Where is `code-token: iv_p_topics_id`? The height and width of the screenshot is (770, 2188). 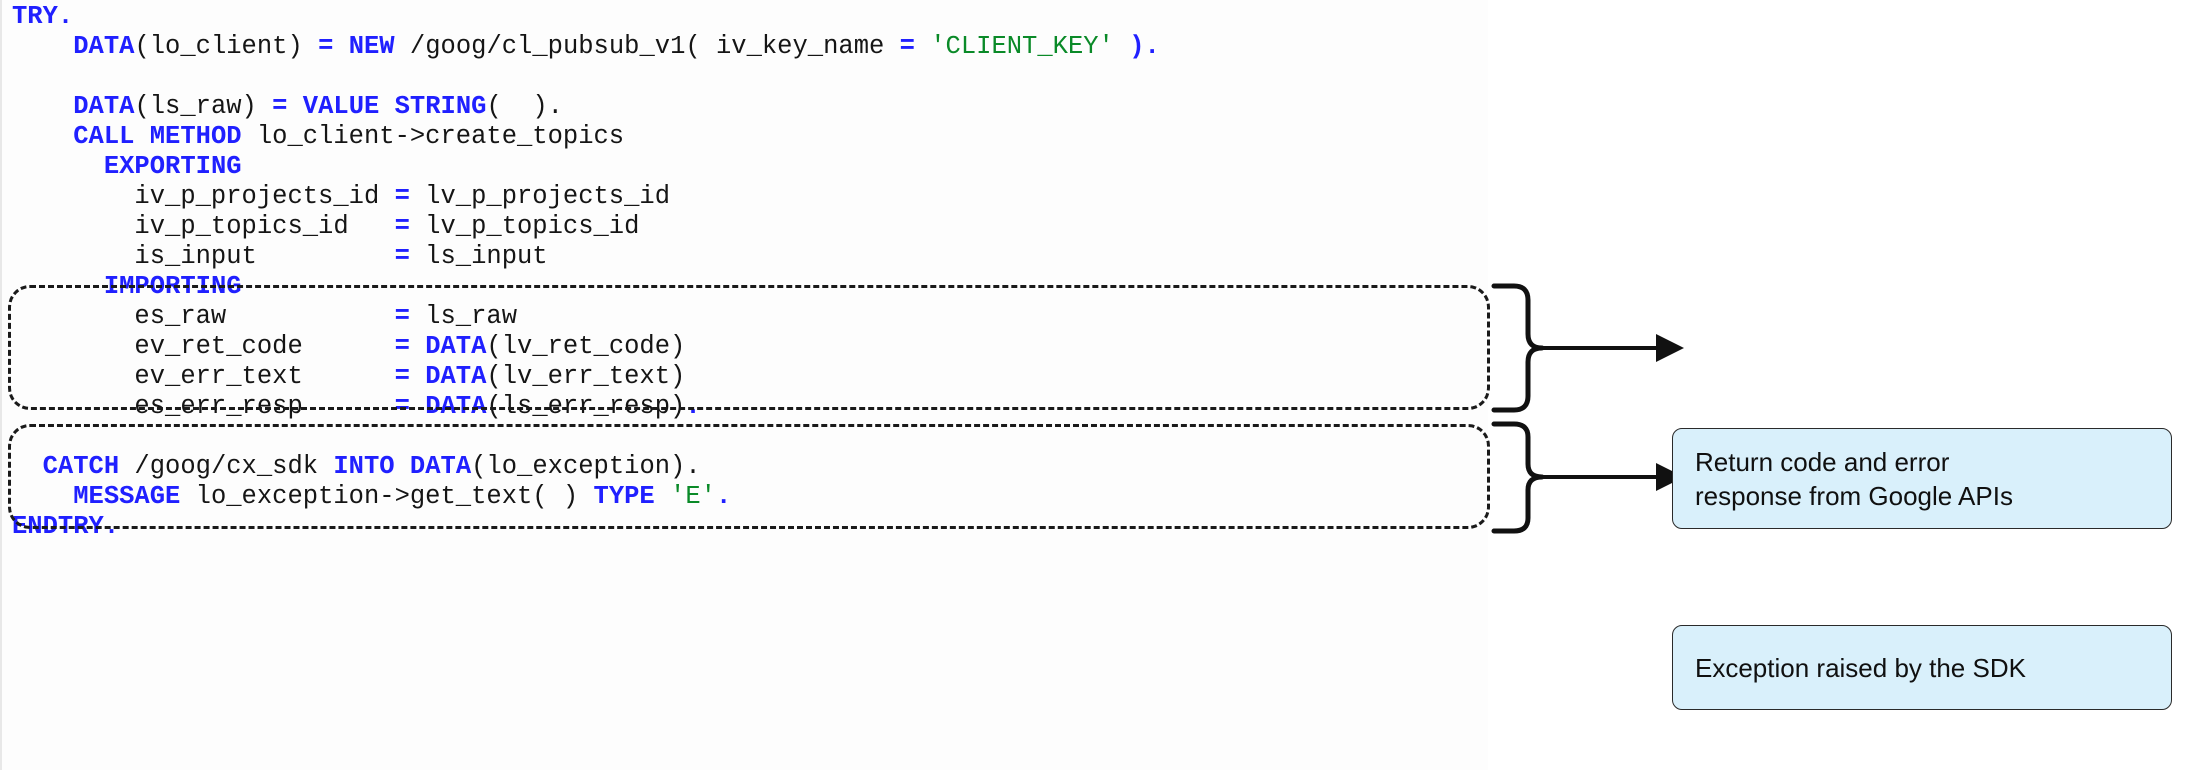
code-token: iv_p_topics_id is located at coordinates (203, 226).